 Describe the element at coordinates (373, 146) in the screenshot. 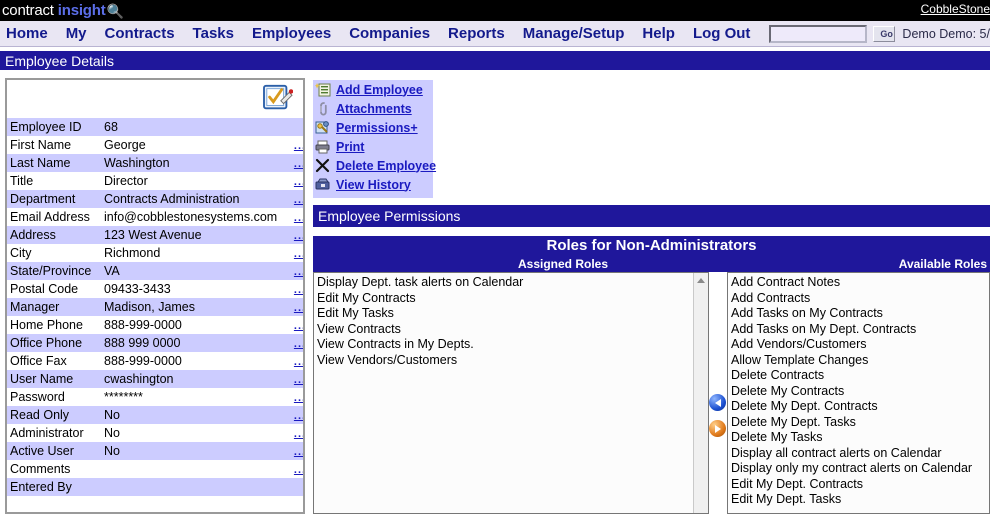

I see `action-print: Print` at that location.